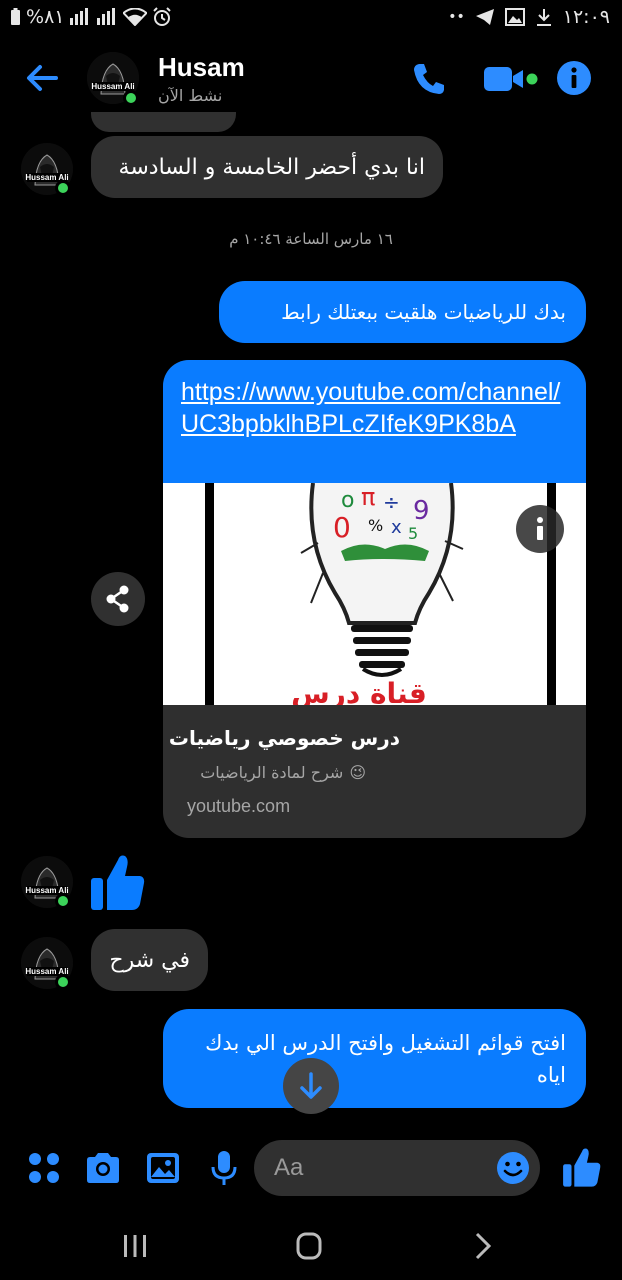  I want to click on emoji-button, so click(513, 1168).